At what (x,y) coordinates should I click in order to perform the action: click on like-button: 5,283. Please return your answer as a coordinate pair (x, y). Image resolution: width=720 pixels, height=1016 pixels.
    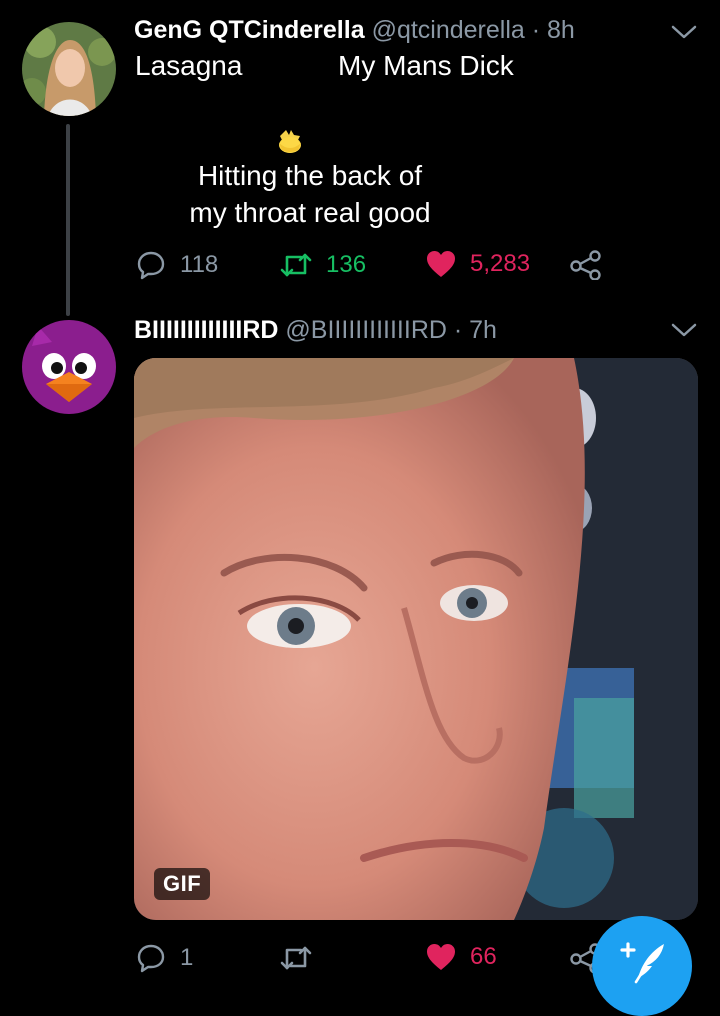
    Looking at the image, I should click on (478, 264).